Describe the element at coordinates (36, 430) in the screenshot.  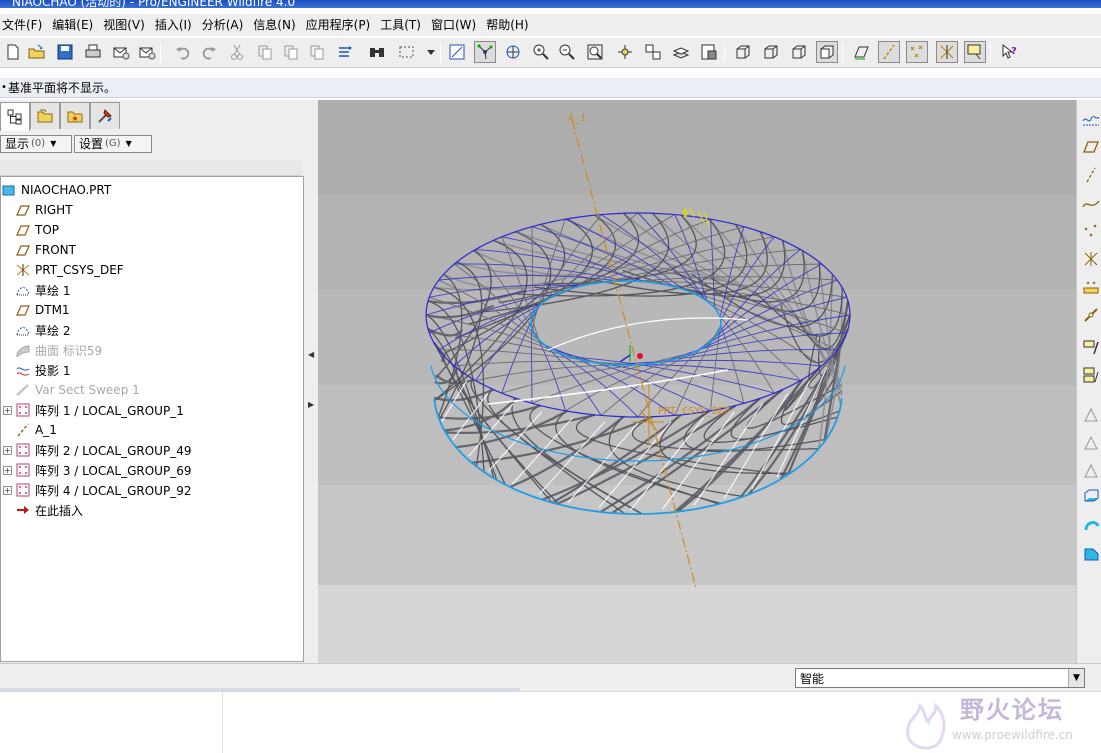
I see `tree-node: A_1` at that location.